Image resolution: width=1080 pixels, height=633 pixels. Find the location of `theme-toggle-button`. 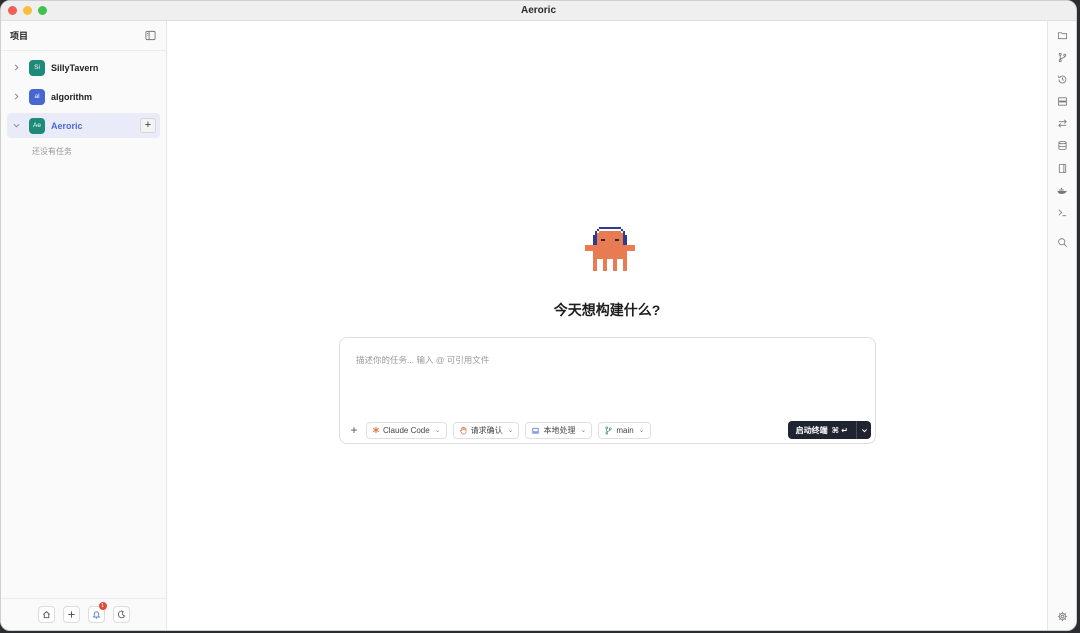

theme-toggle-button is located at coordinates (121, 614).